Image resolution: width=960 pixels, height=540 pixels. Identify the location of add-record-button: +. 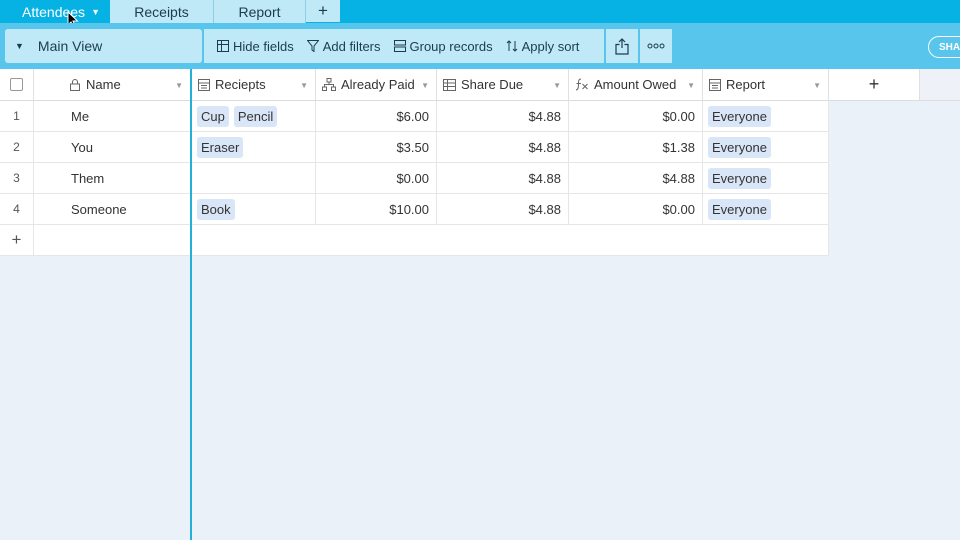
(17, 240).